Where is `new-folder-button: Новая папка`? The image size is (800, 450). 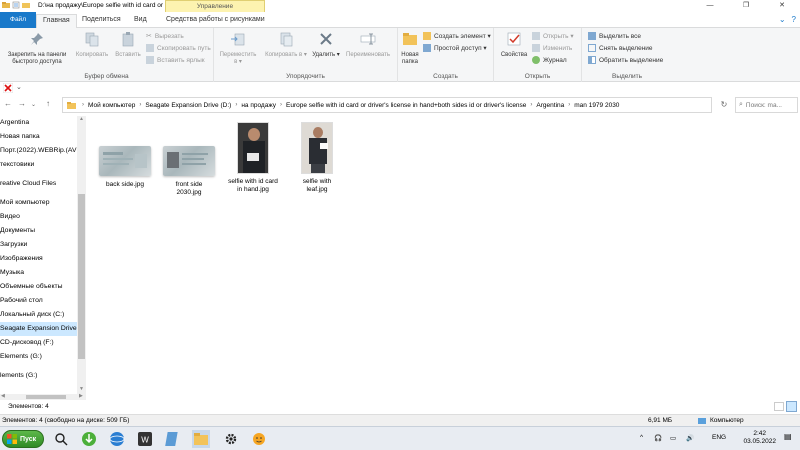 new-folder-button: Новая папка is located at coordinates (410, 48).